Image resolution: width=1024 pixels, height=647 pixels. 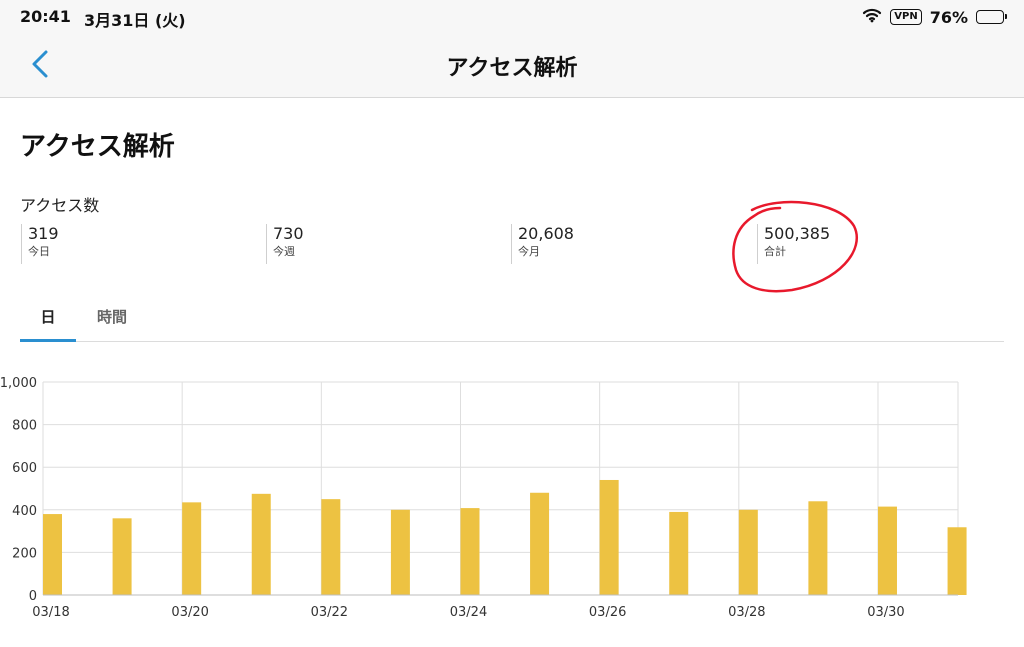 What do you see at coordinates (48, 324) in the screenshot?
I see `tab-day: 日` at bounding box center [48, 324].